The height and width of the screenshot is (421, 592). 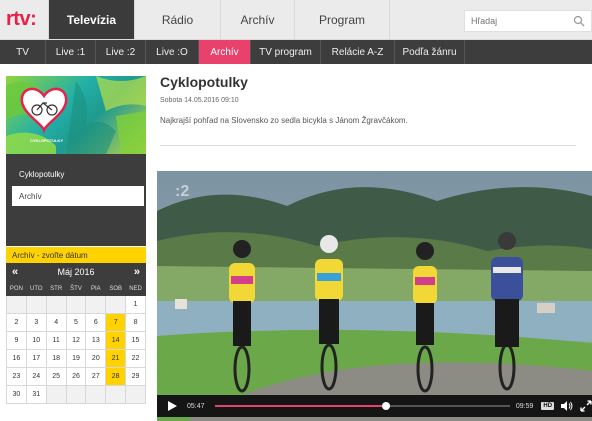 What do you see at coordinates (96, 322) in the screenshot?
I see `calendar-day: 6` at bounding box center [96, 322].